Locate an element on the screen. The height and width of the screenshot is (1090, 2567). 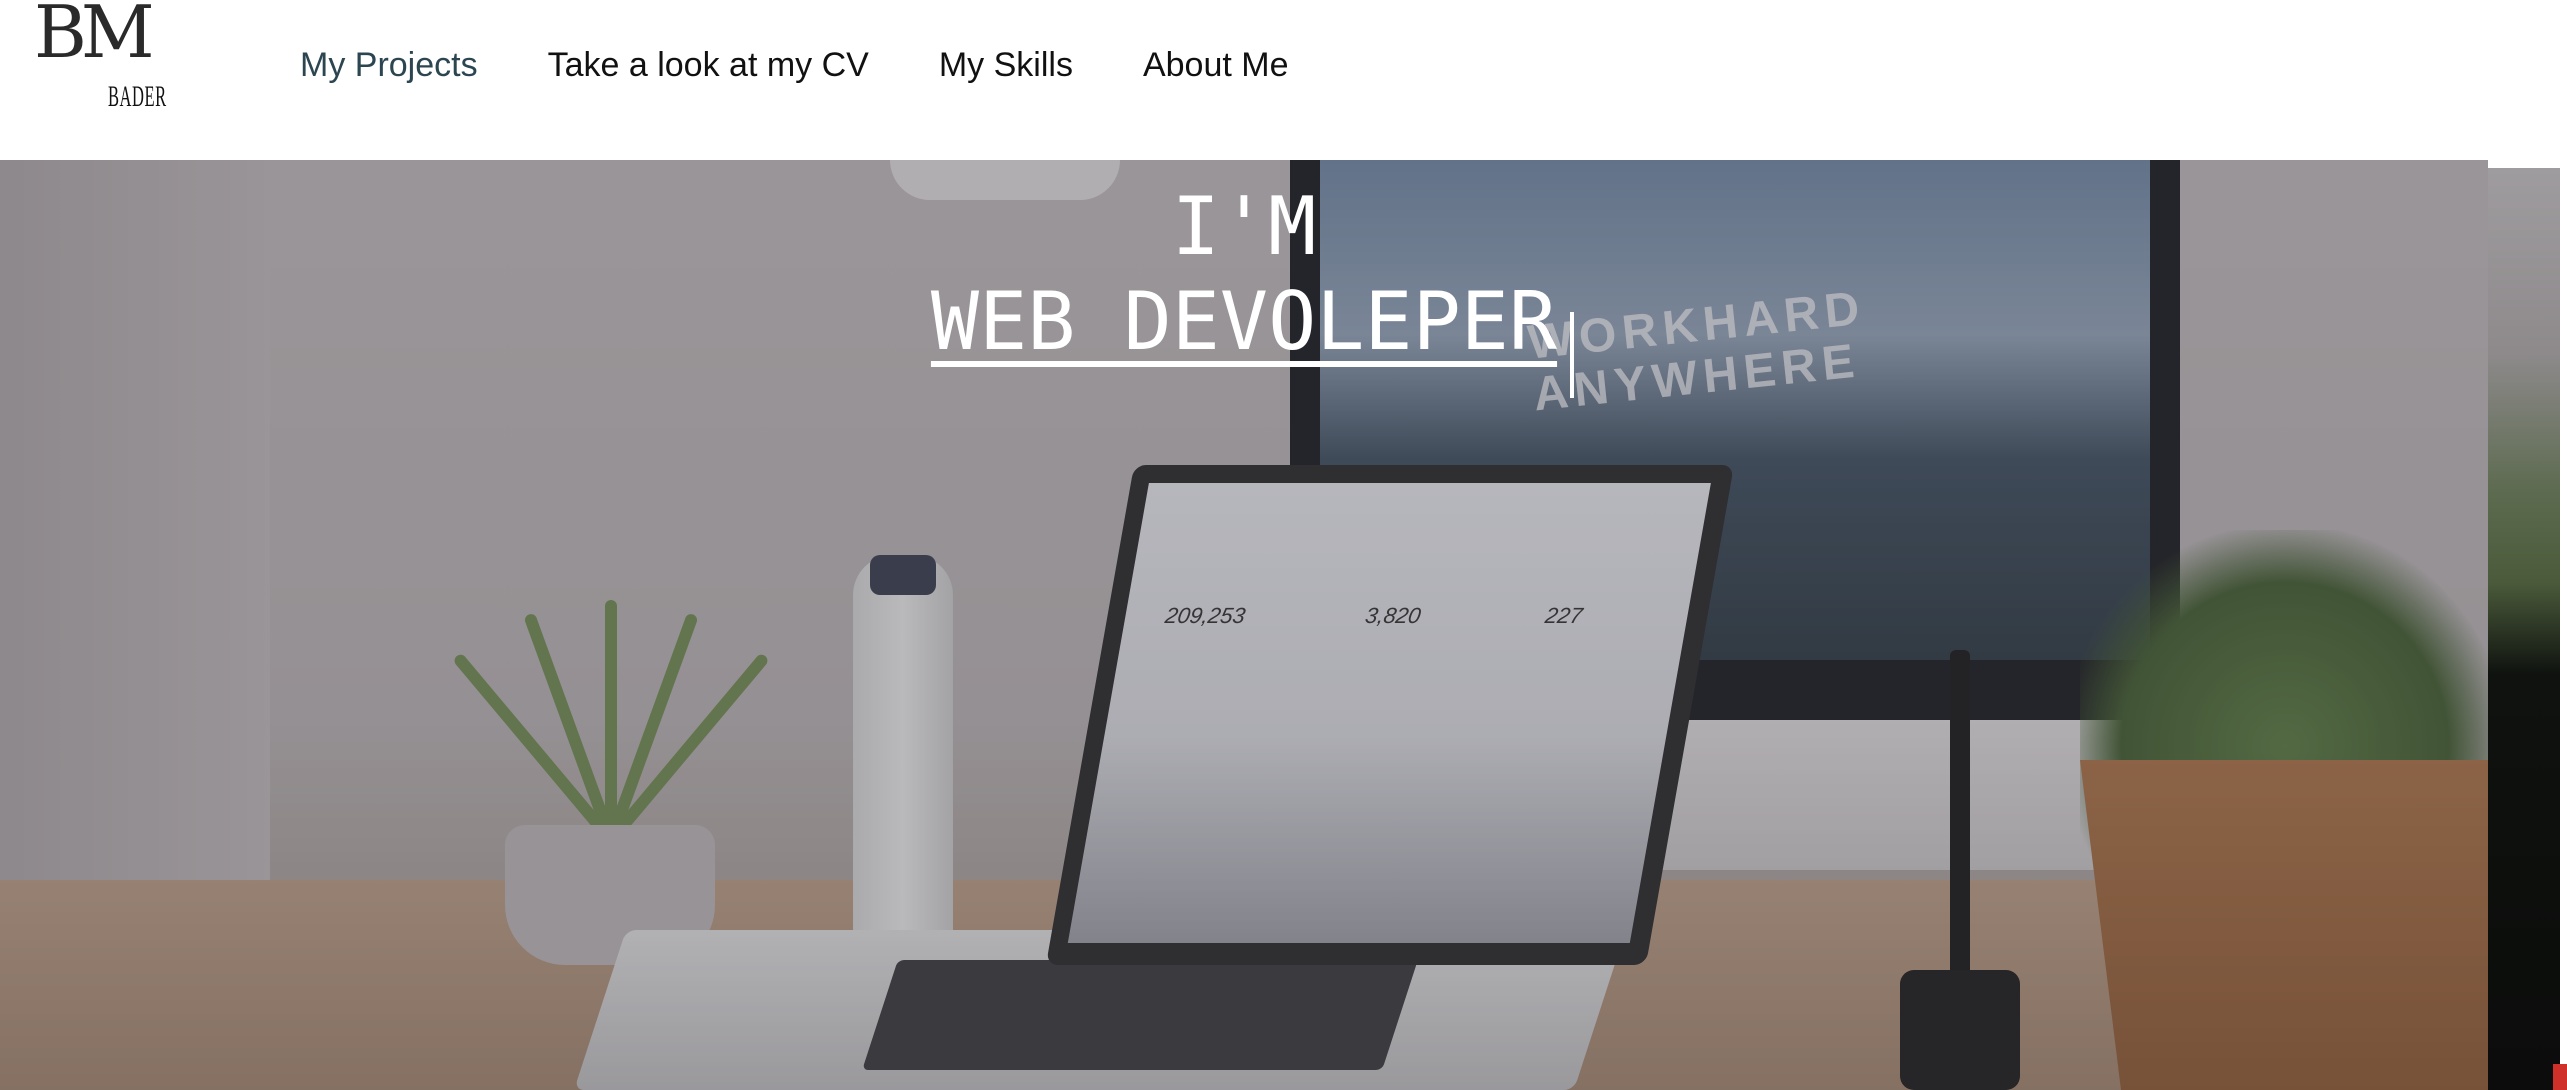
logo-name: BADER is located at coordinates (137, 96).